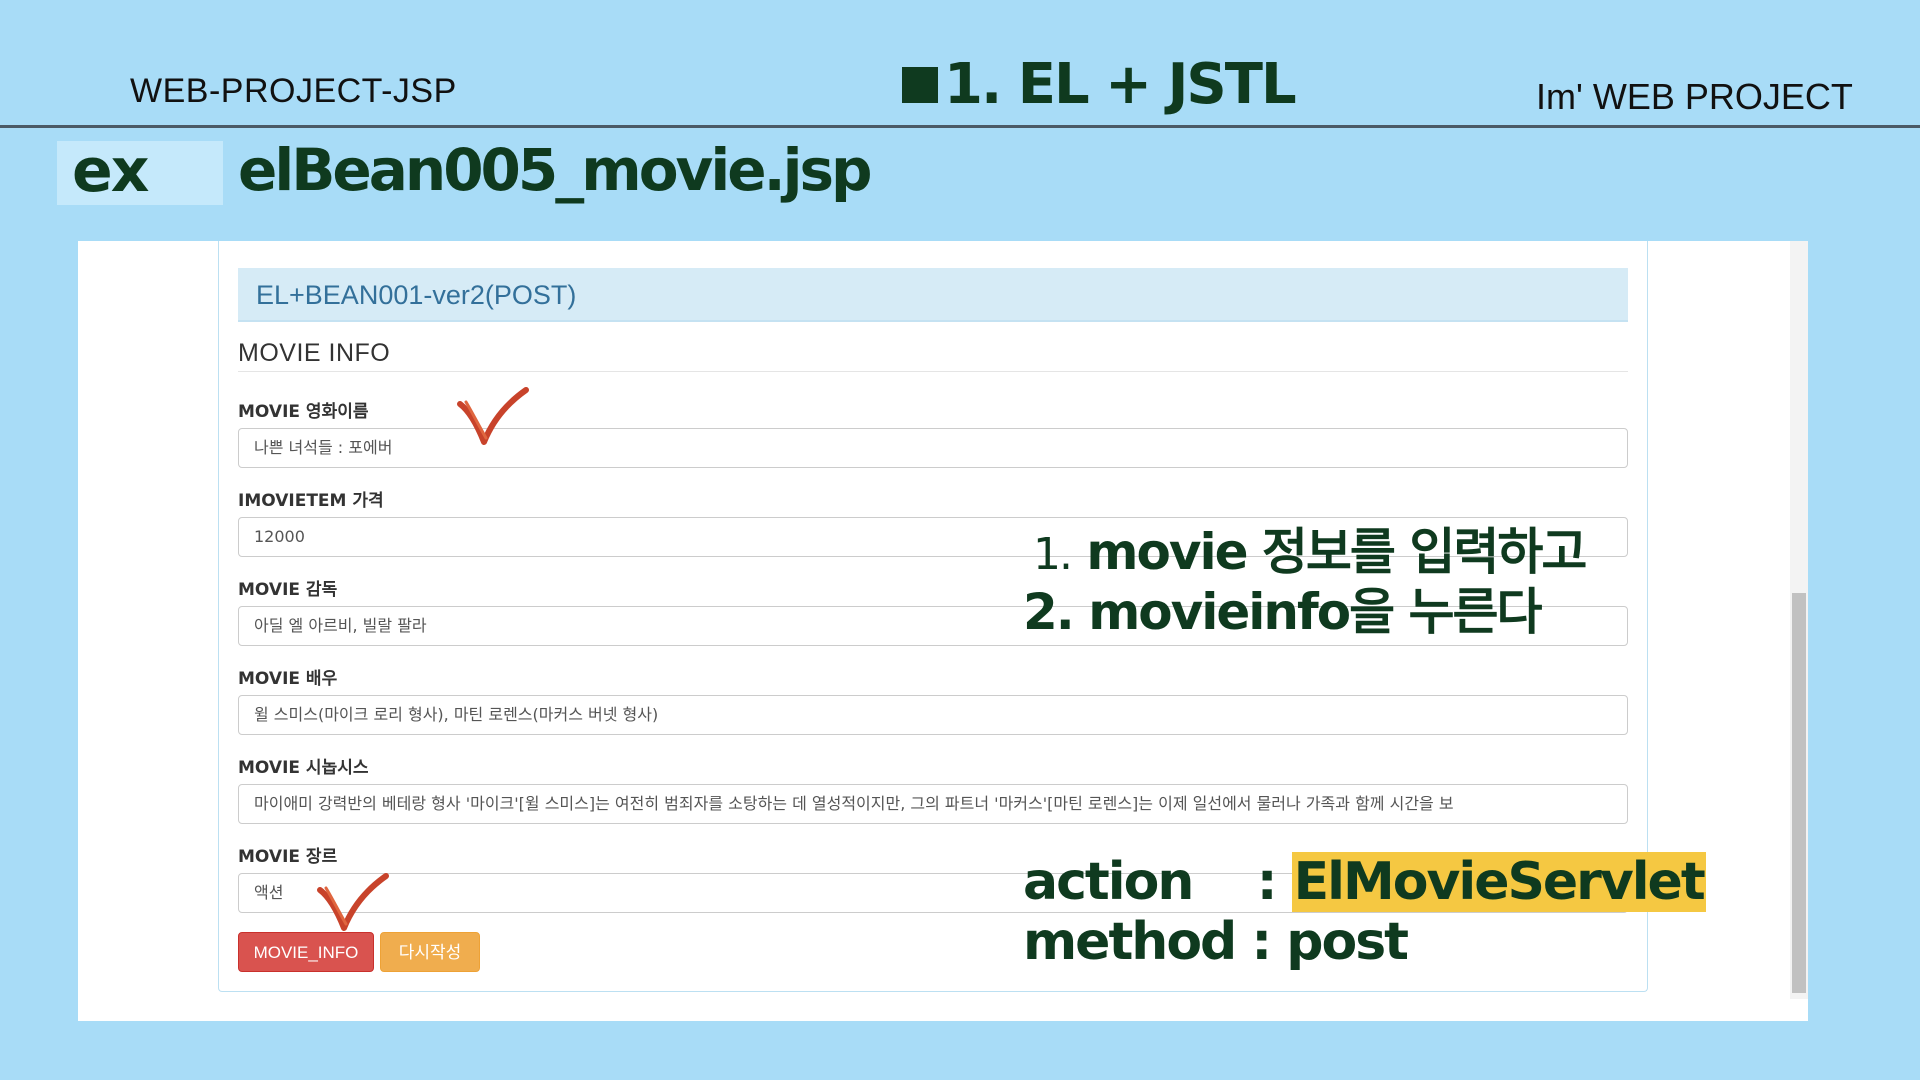 The width and height of the screenshot is (1920, 1080). What do you see at coordinates (293, 91) in the screenshot?
I see `slide-header-left: WEB-PROJECT-JSP` at bounding box center [293, 91].